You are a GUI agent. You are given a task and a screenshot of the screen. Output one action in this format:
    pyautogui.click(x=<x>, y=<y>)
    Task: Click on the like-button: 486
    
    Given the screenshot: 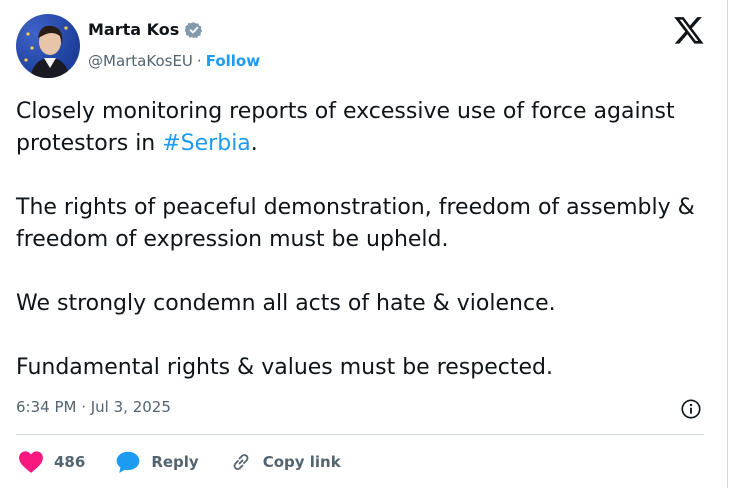 What is the action you would take?
    pyautogui.click(x=51, y=462)
    